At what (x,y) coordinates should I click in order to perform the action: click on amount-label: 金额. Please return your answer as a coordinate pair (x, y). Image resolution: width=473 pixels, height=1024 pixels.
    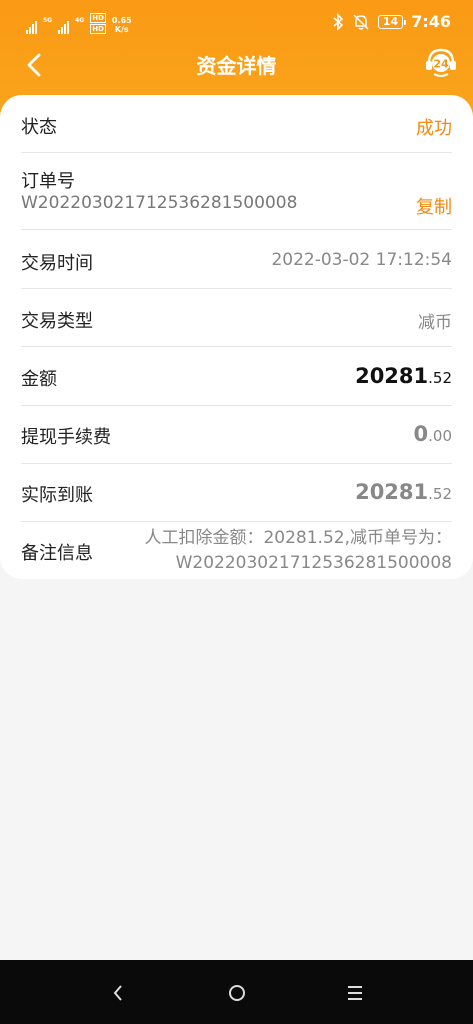
    Looking at the image, I should click on (39, 379).